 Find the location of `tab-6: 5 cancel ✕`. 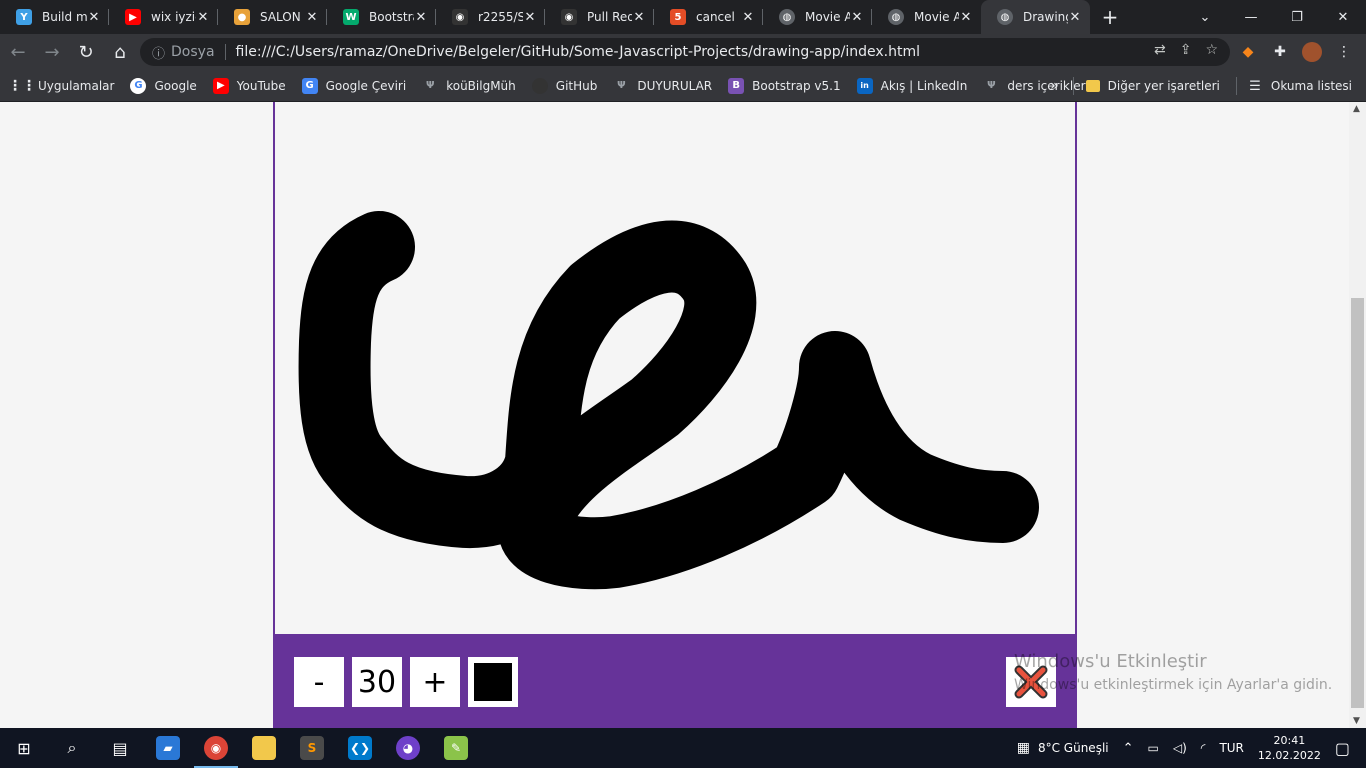

tab-6: 5 cancel ✕ is located at coordinates (708, 17).